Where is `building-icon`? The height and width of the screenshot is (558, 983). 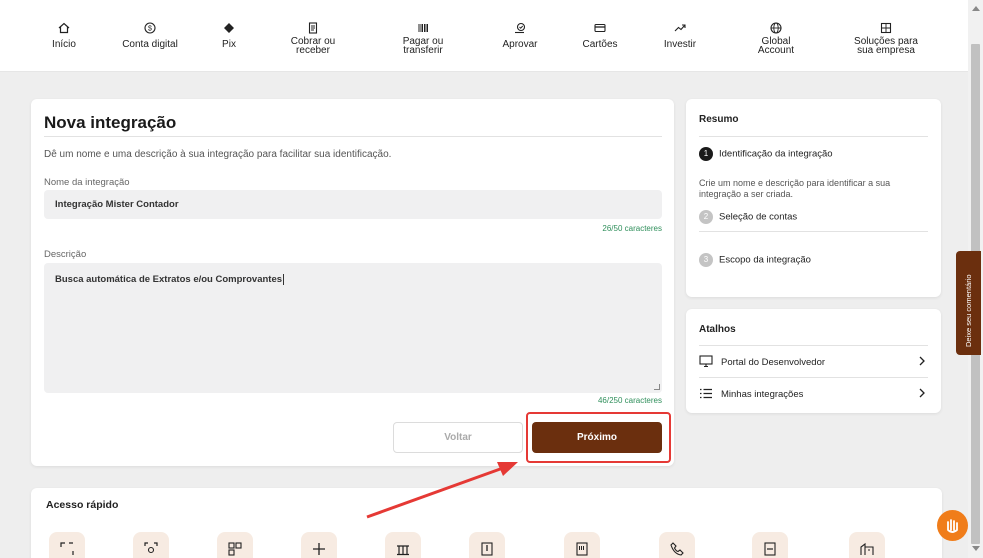 building-icon is located at coordinates (886, 28).